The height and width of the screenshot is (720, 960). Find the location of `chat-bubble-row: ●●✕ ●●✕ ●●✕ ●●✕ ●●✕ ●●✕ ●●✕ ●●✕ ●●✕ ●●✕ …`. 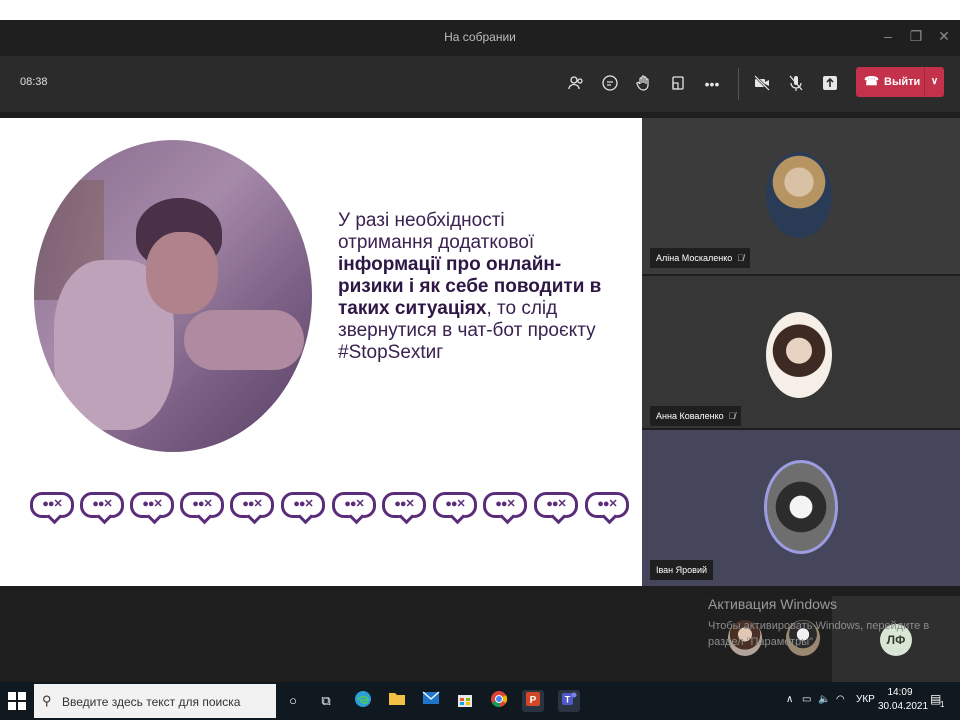

chat-bubble-row: ●●✕ ●●✕ ●●✕ ●●✕ ●●✕ ●●✕ ●●✕ ●●✕ ●●✕ ●●✕ … is located at coordinates (332, 507).